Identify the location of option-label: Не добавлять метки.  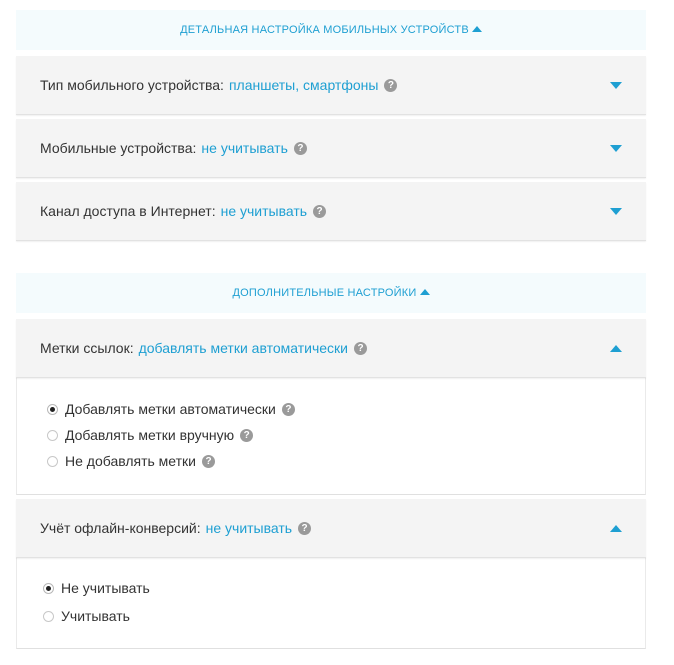
(130, 461).